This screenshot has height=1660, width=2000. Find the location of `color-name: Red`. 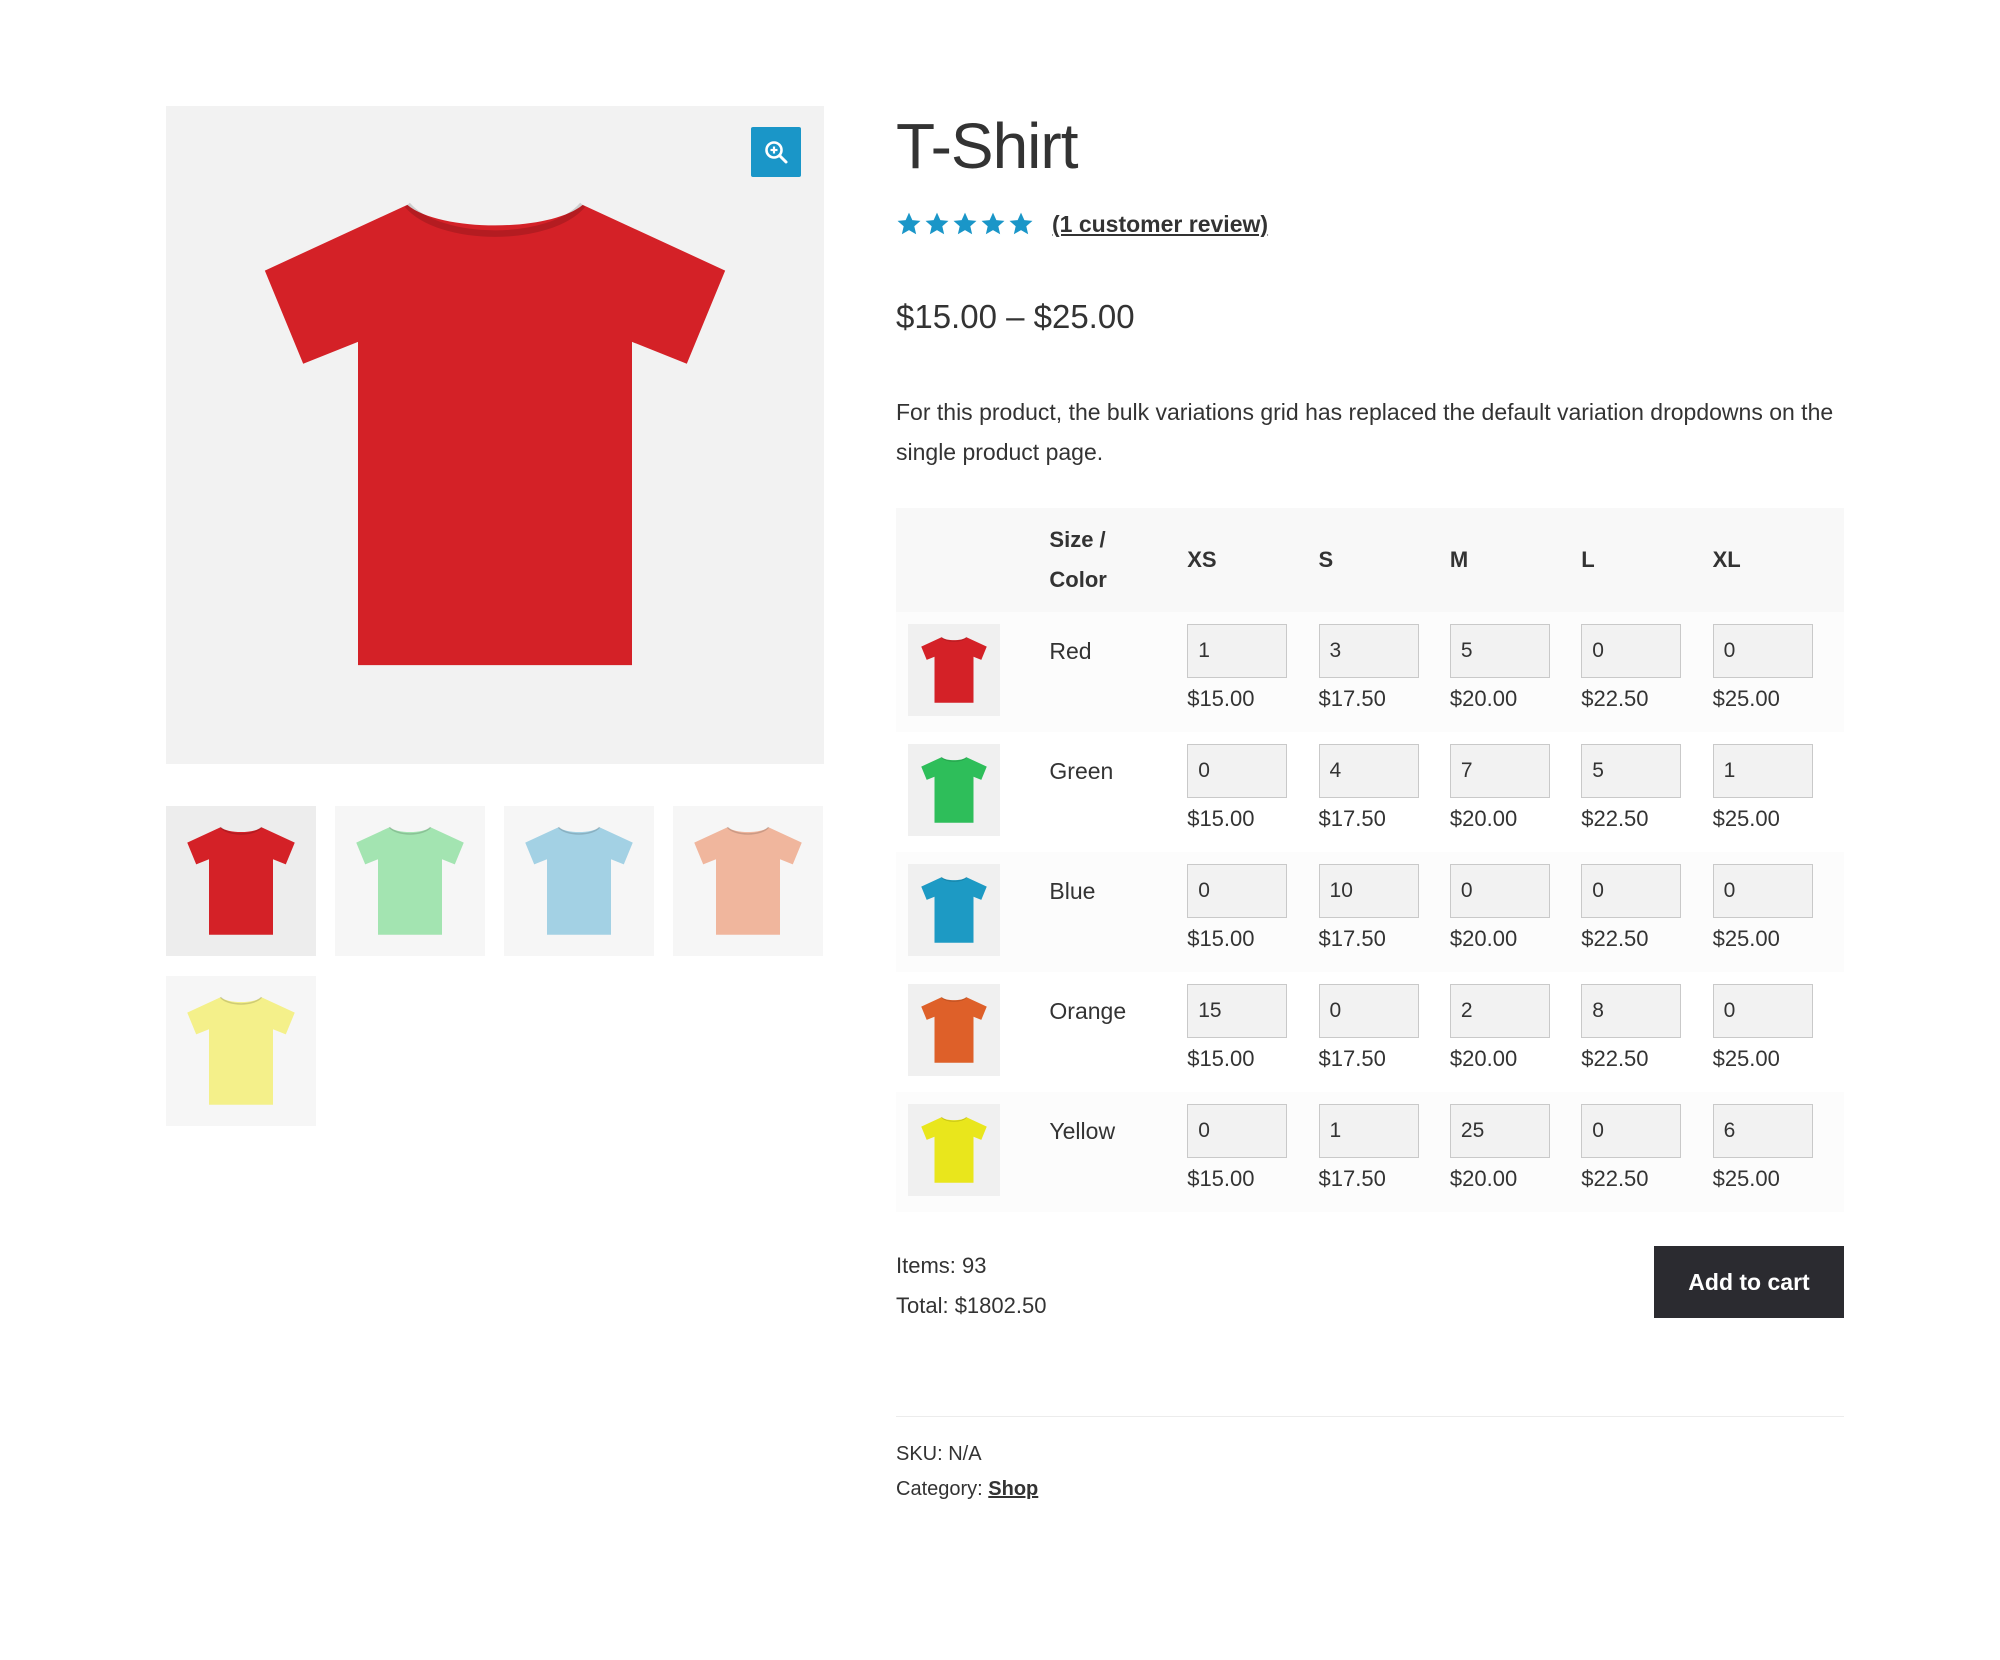

color-name: Red is located at coordinates (1070, 651).